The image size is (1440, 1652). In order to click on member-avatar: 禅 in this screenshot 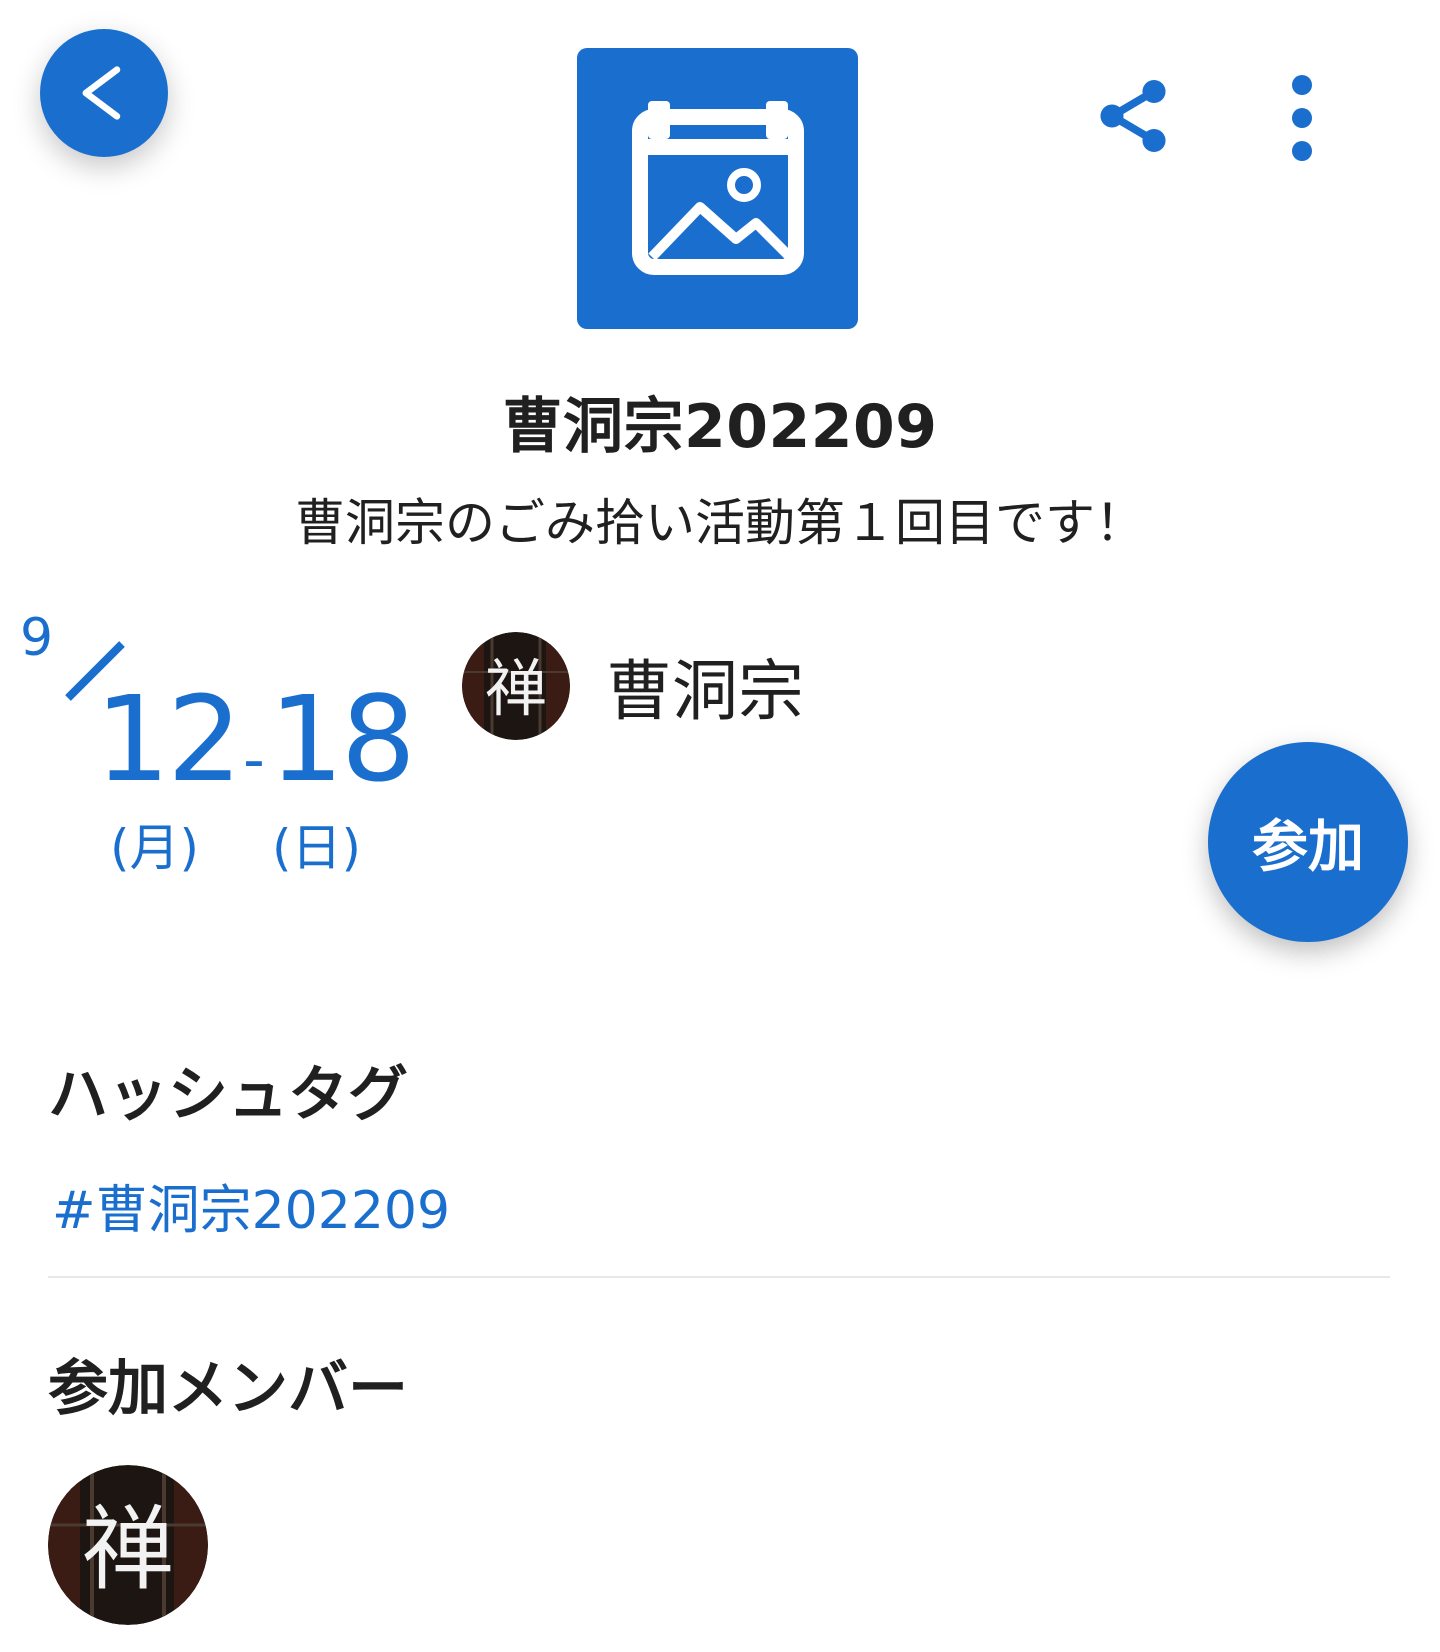, I will do `click(128, 1545)`.